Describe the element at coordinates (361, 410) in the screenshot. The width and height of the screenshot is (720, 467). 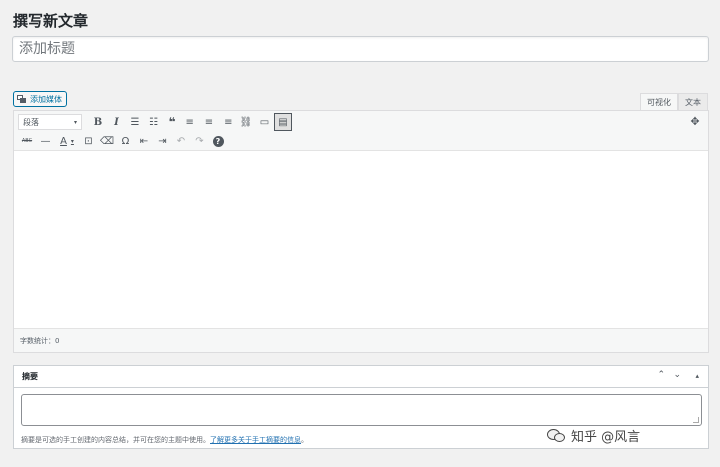
I see `excerpt-textarea` at that location.